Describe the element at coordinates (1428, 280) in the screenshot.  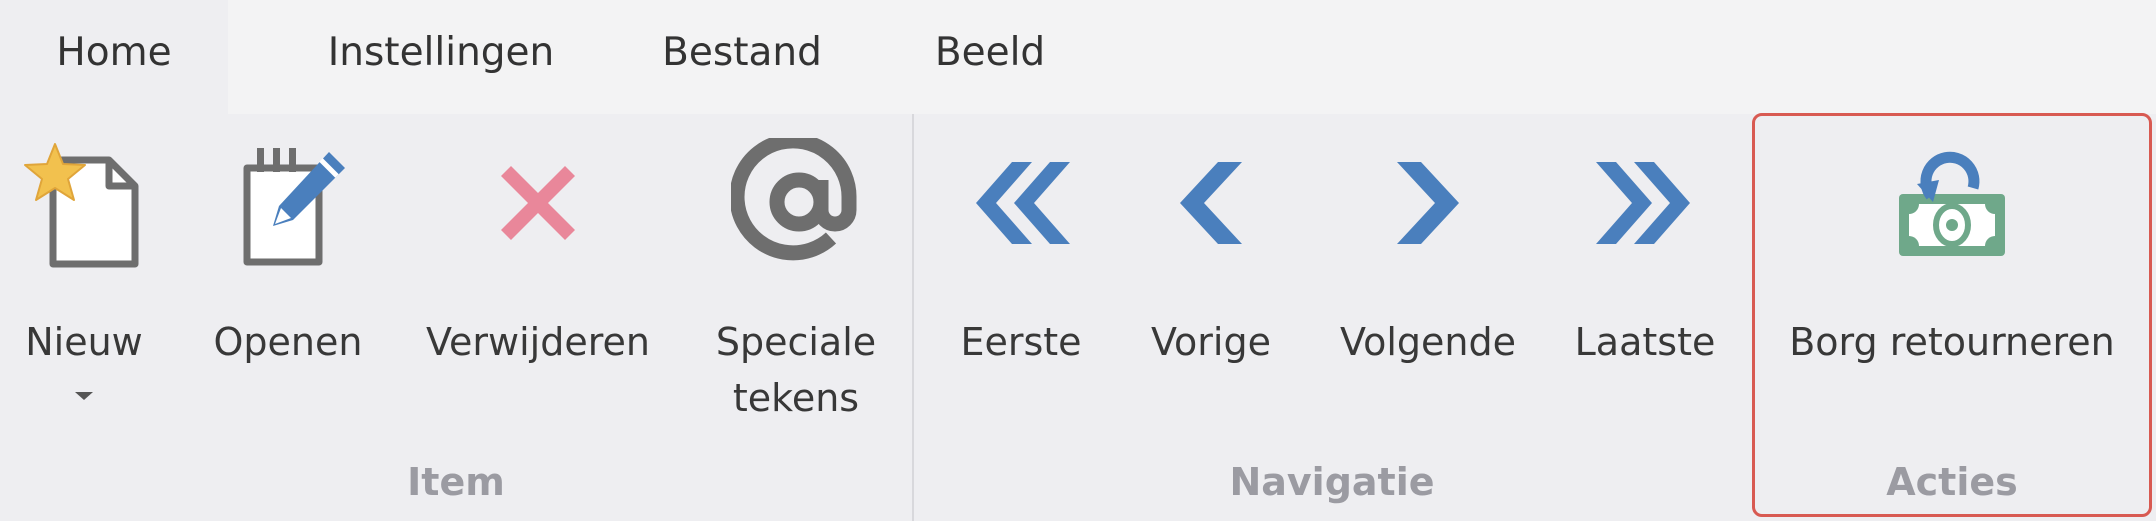
I see `volgende-button: Volgende` at that location.